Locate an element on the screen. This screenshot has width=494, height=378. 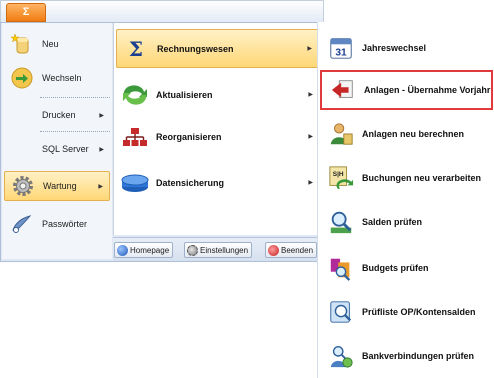
menu-item-jahreswechsel: 31 Jahreswechsel is located at coordinates (406, 48).